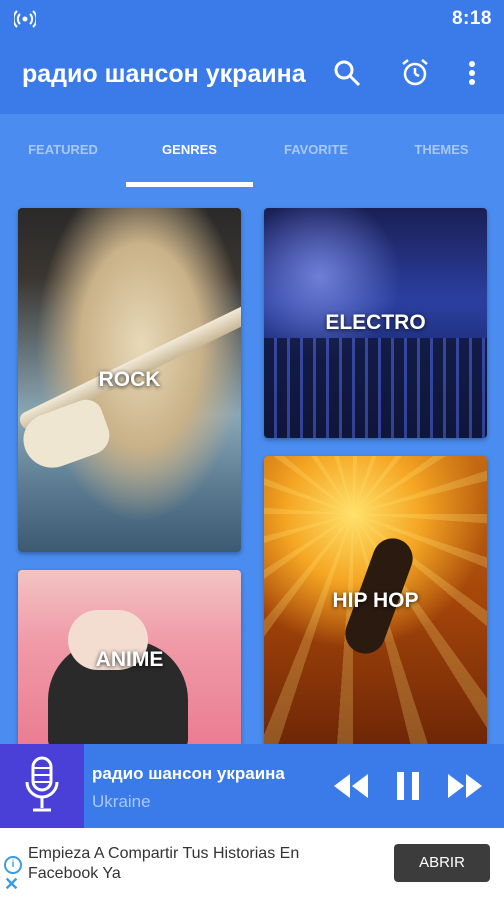 This screenshot has height=900, width=504. I want to click on tab-genres: GENRES, so click(189, 152).